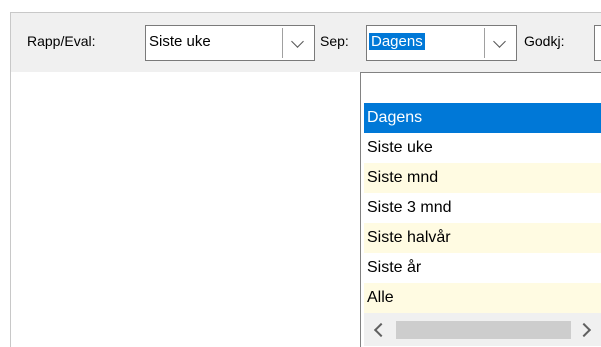 This screenshot has width=601, height=347. I want to click on option-siste-3-mnd: Siste 3 mnd, so click(482, 208).